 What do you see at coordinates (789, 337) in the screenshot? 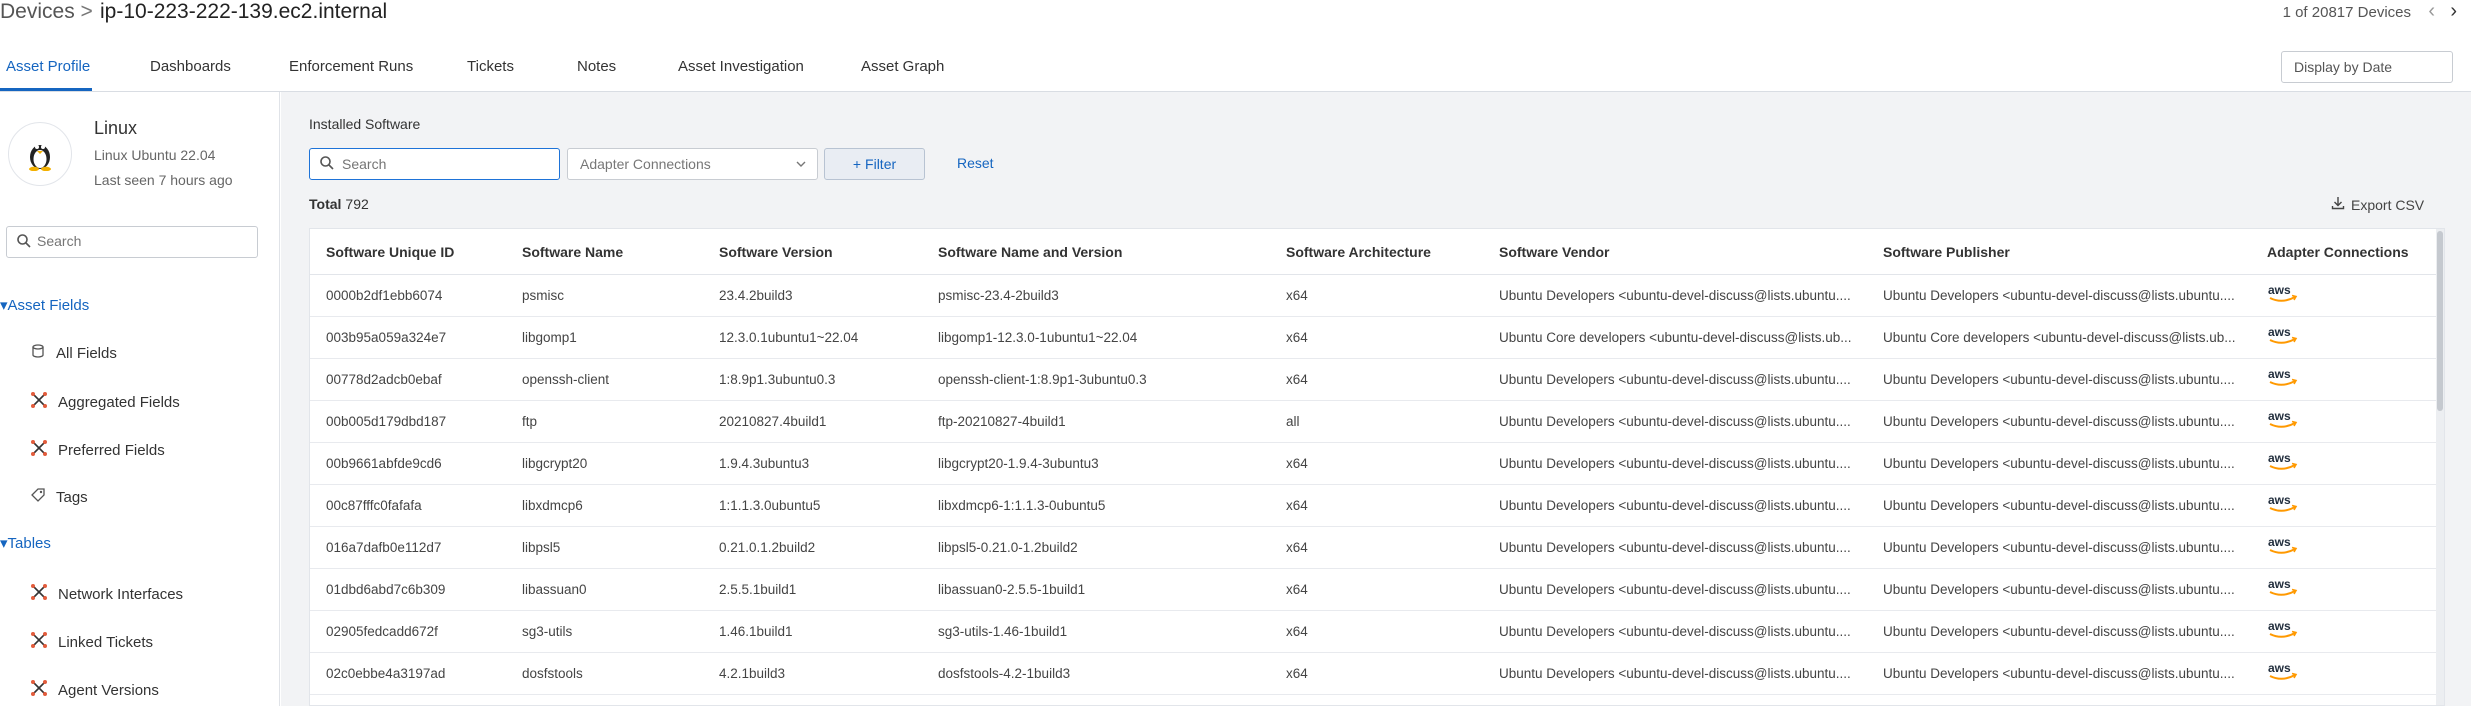
I see `table-cell: 12.3.0.1ubuntu1~22.04` at bounding box center [789, 337].